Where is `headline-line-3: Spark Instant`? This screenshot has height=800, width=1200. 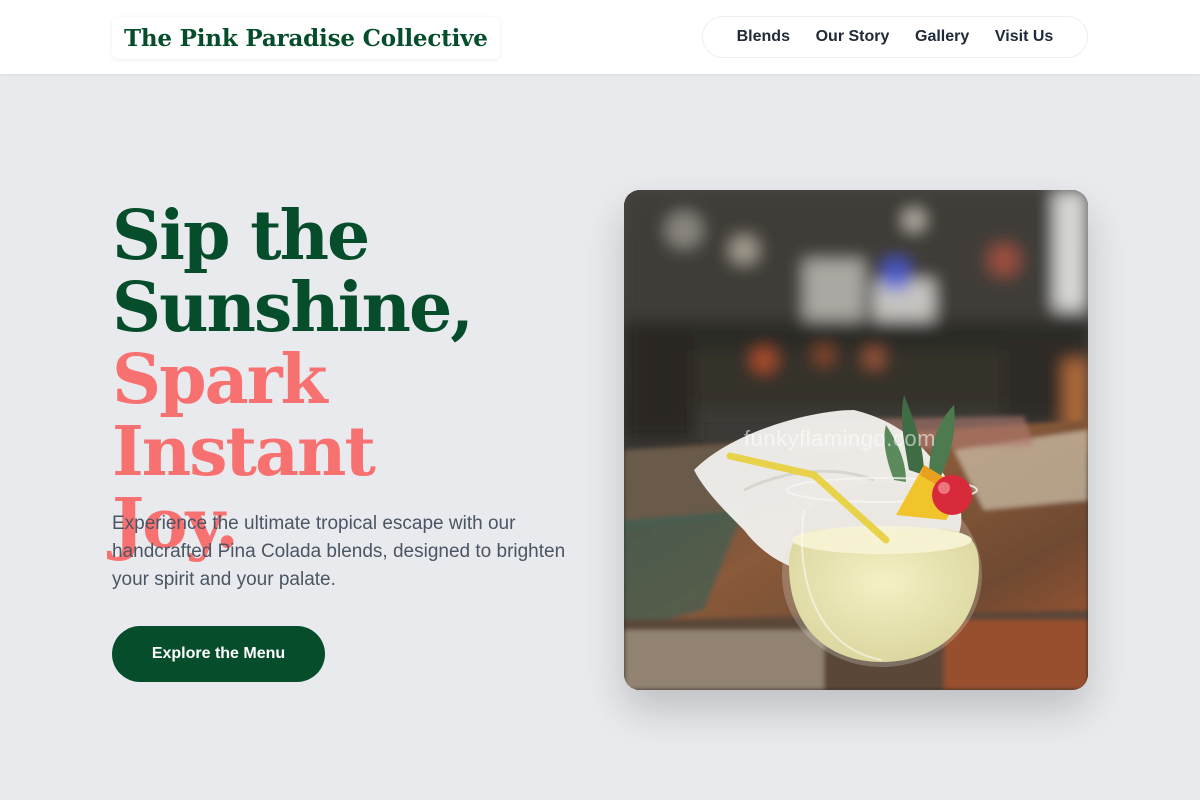 headline-line-3: Spark Instant is located at coordinates (244, 416).